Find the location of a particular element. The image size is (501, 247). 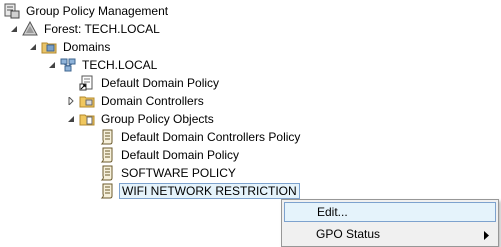

tree-item-gpo: Default Domain Policy is located at coordinates (170, 155).